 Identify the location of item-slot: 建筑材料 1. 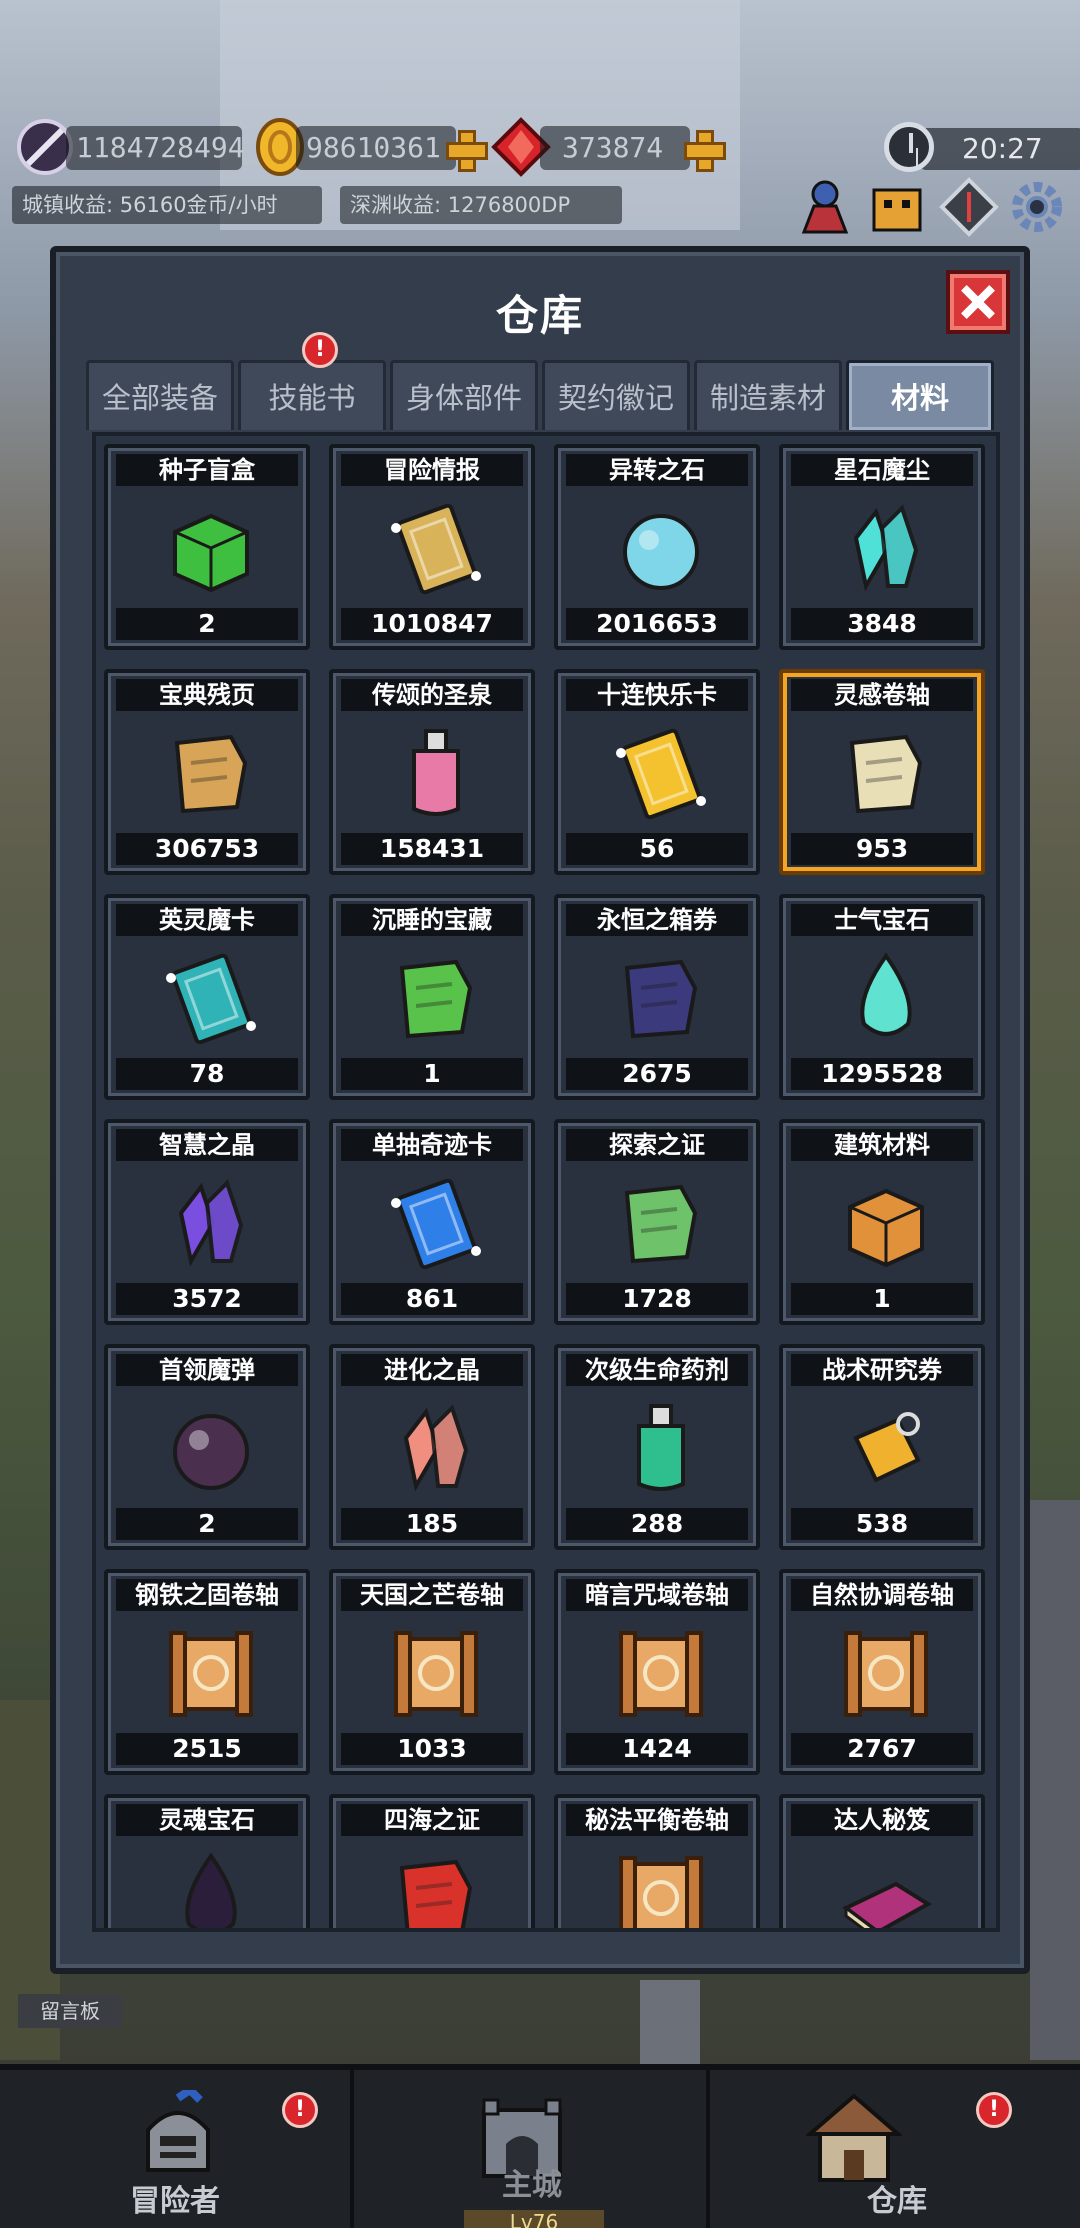
(882, 1222).